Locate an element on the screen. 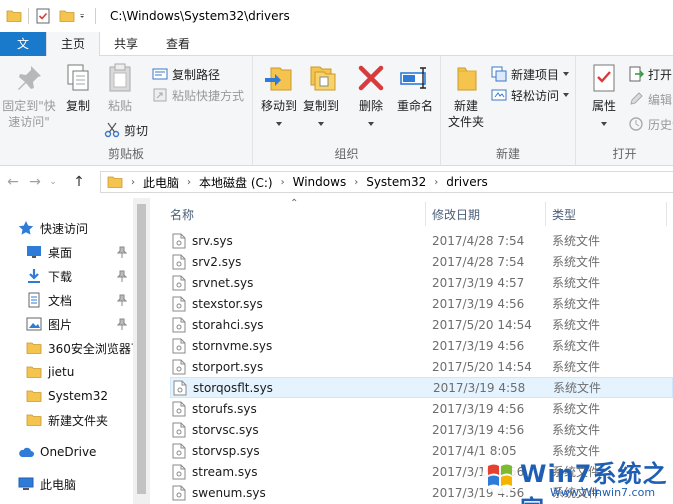  easy-access-icon is located at coordinates (499, 95).